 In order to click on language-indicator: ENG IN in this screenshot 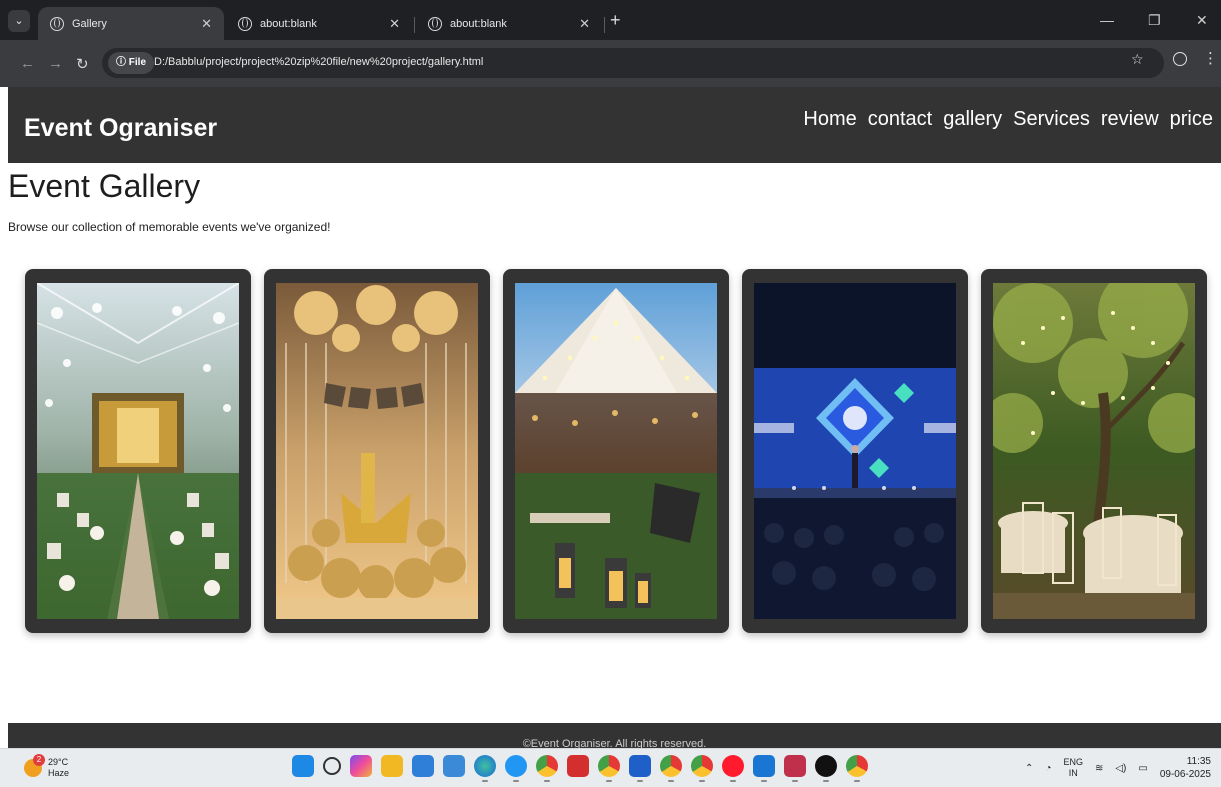, I will do `click(1073, 768)`.